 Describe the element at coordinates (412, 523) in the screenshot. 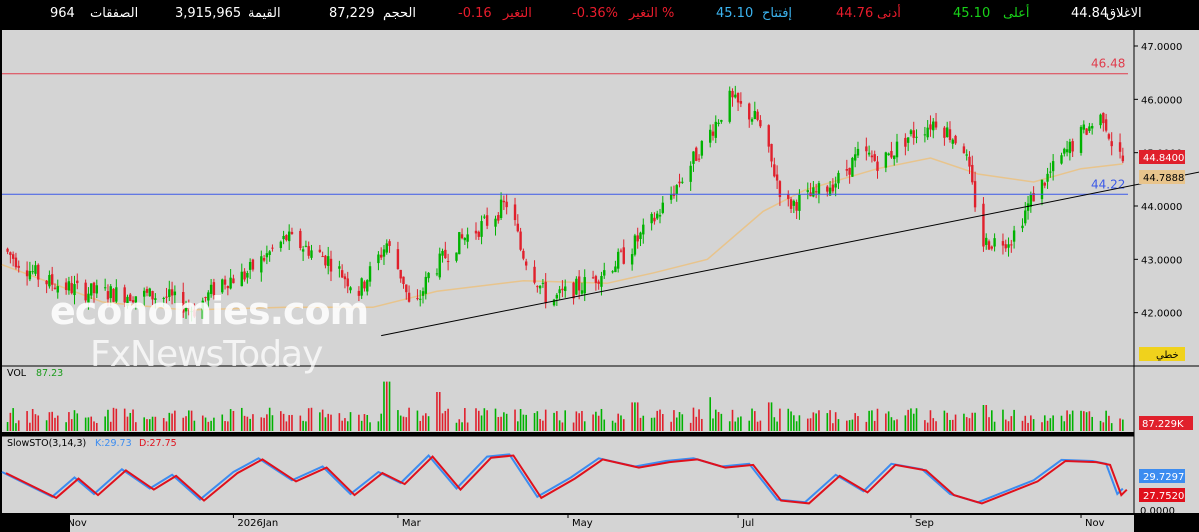

I see `x-tick-label: Mar` at that location.